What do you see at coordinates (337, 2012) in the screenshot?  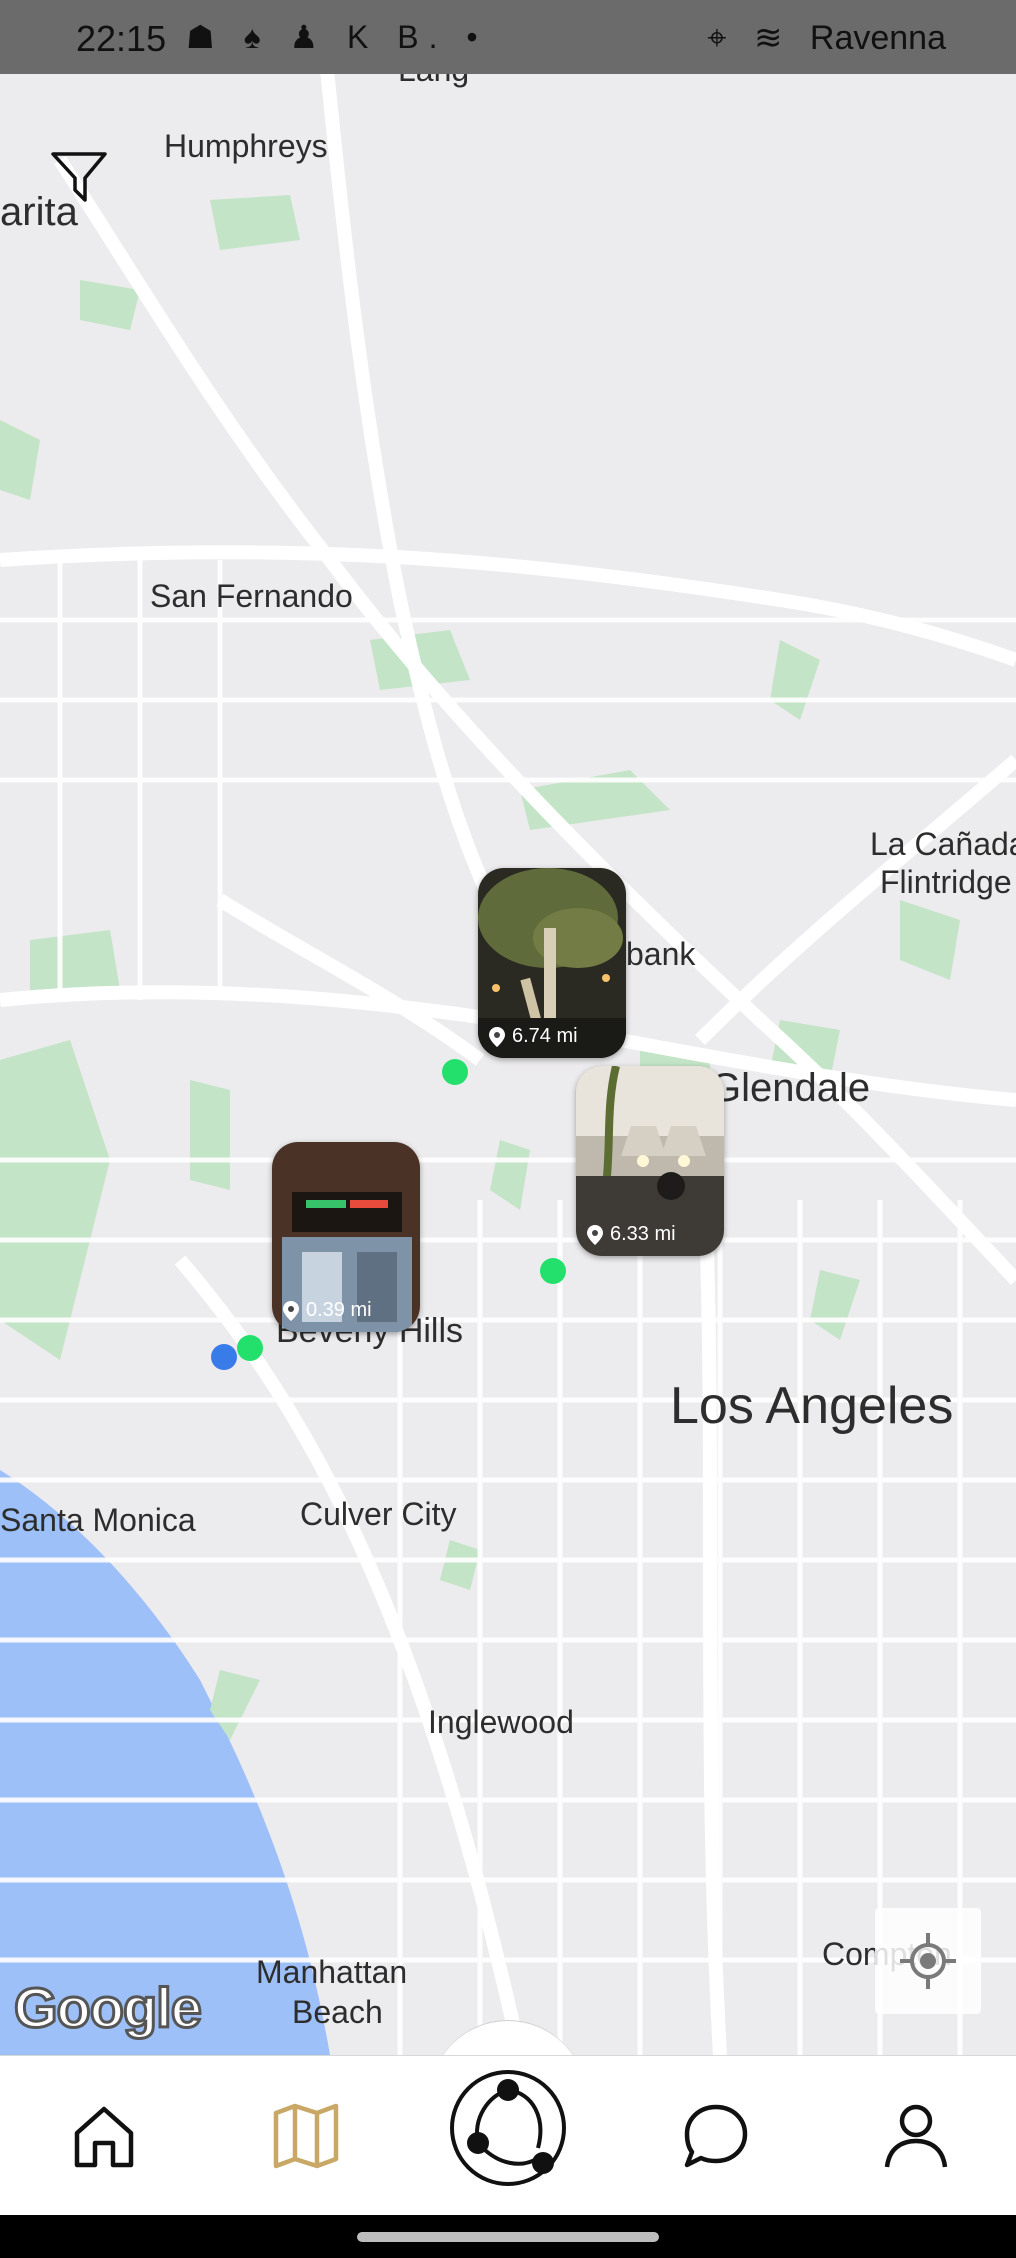 I see `map-label-beach: Beach` at bounding box center [337, 2012].